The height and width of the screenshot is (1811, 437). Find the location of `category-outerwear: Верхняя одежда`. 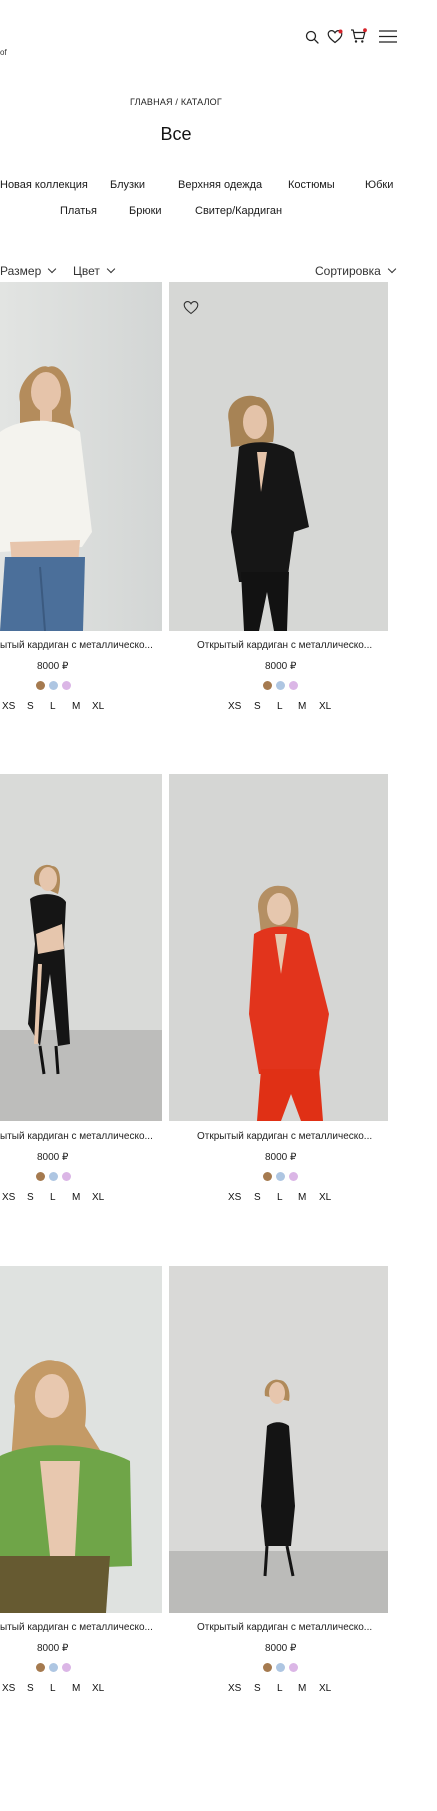

category-outerwear: Верхняя одежда is located at coordinates (220, 185).